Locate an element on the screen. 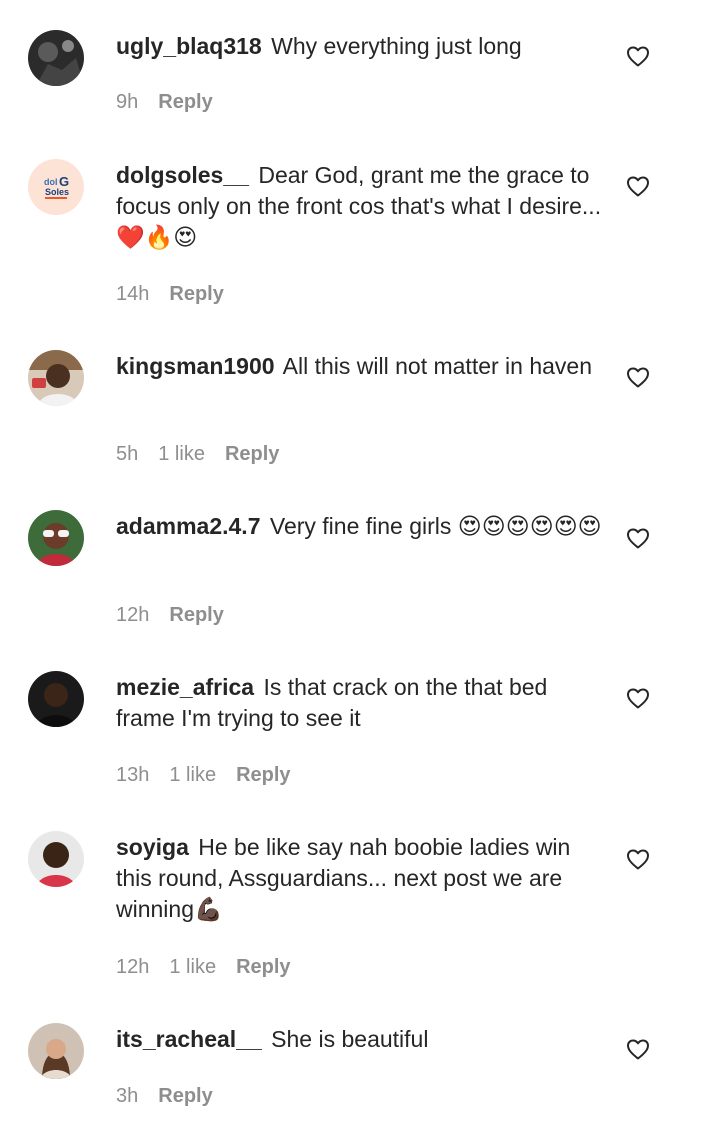 The height and width of the screenshot is (1121, 720). comment-time: 13h is located at coordinates (133, 775).